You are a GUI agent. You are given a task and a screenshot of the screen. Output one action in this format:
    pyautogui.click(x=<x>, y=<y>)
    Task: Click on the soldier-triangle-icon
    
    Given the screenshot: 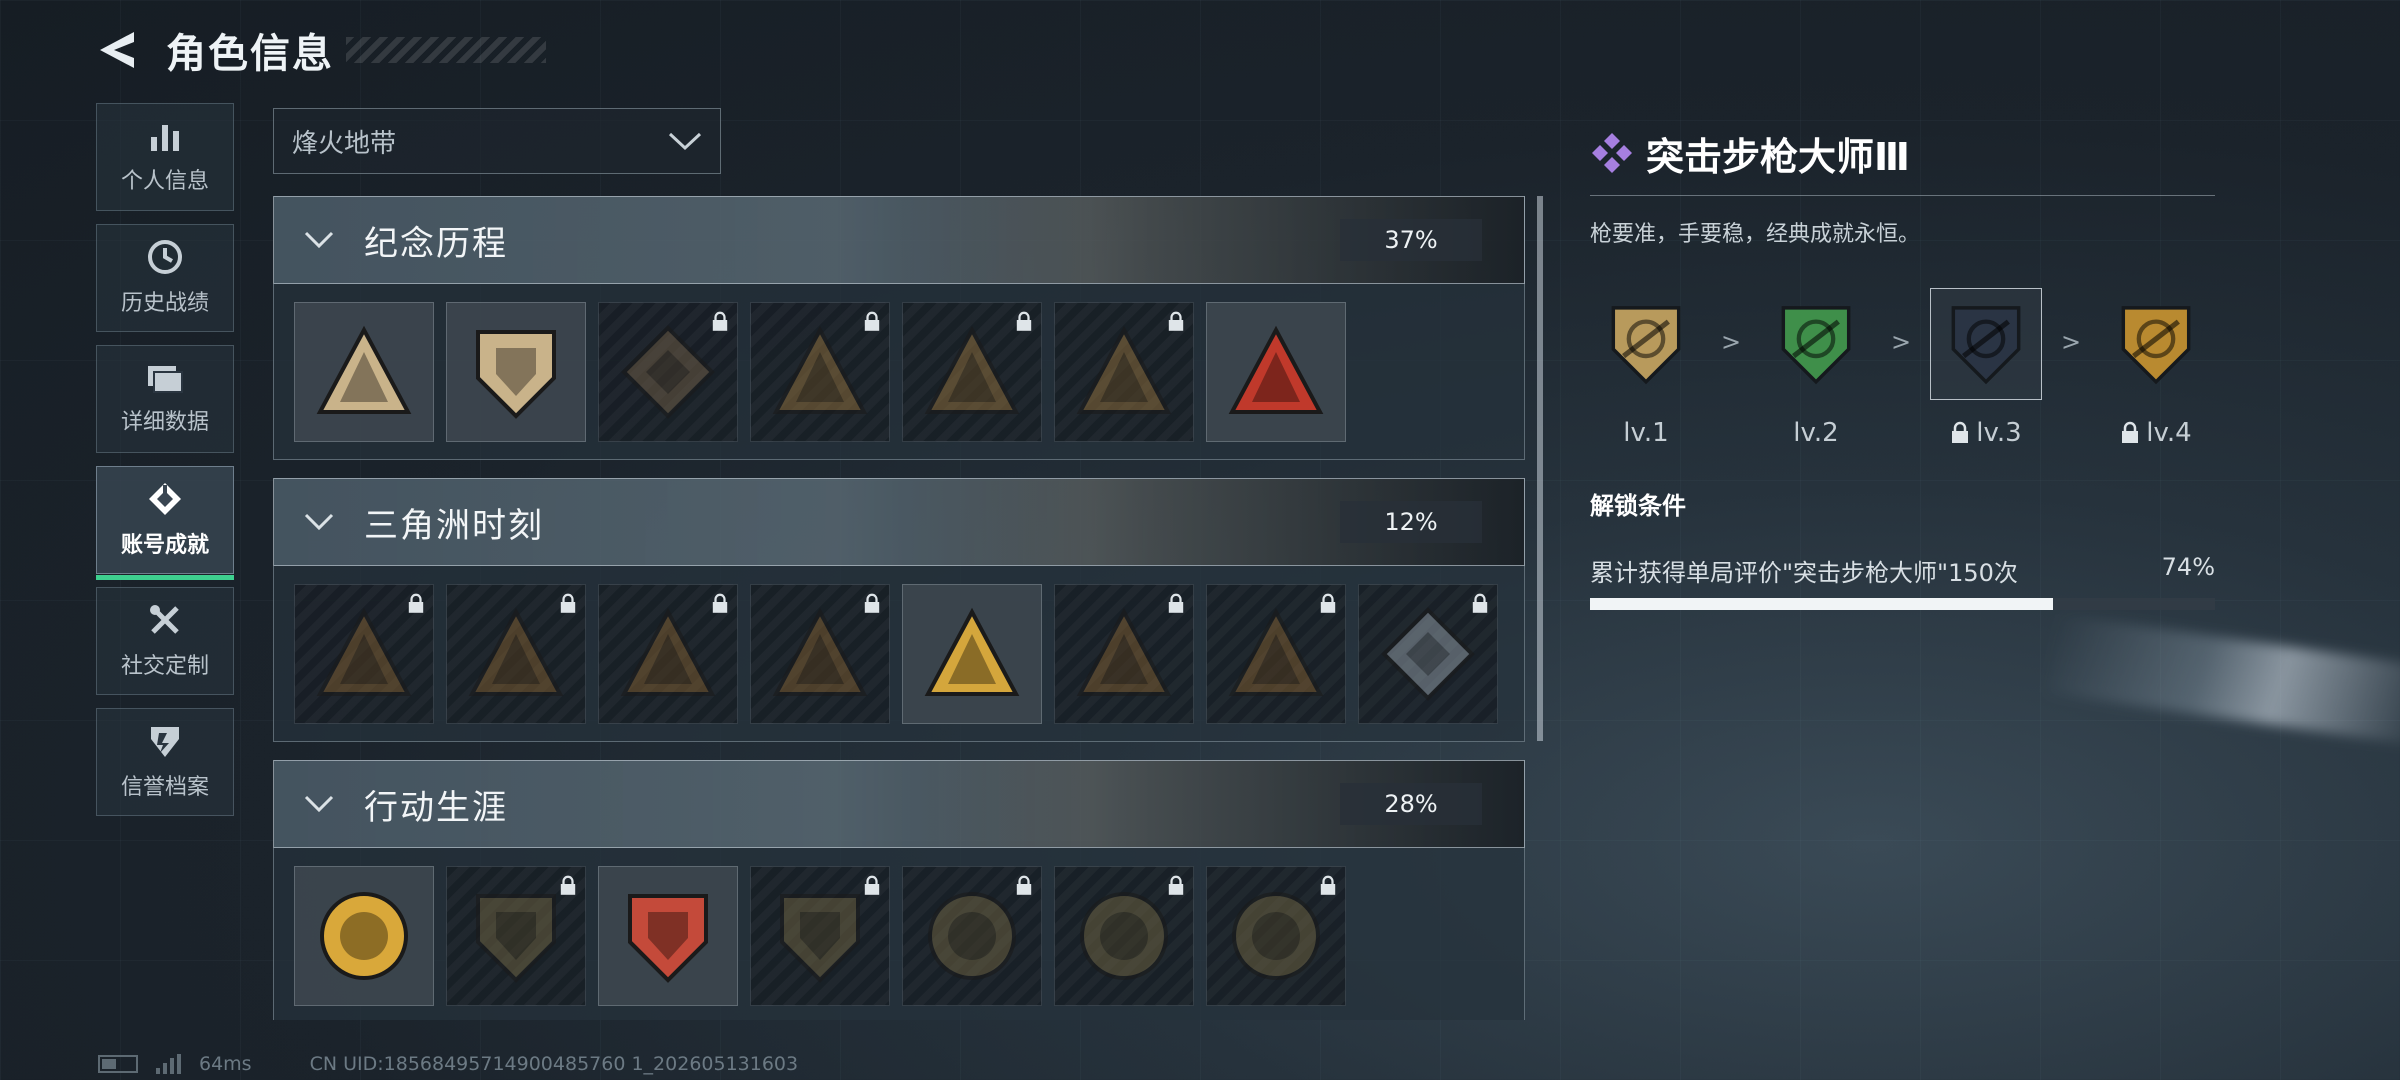 What is the action you would take?
    pyautogui.click(x=972, y=369)
    